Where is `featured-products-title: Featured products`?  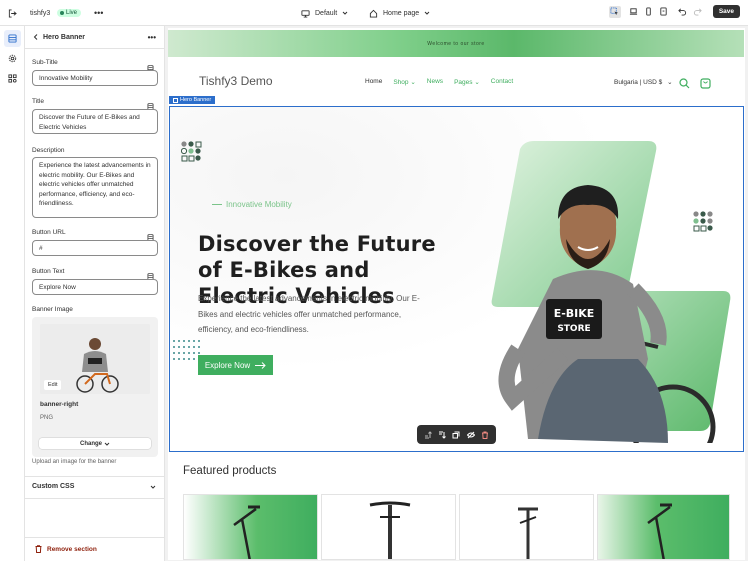 featured-products-title: Featured products is located at coordinates (230, 471).